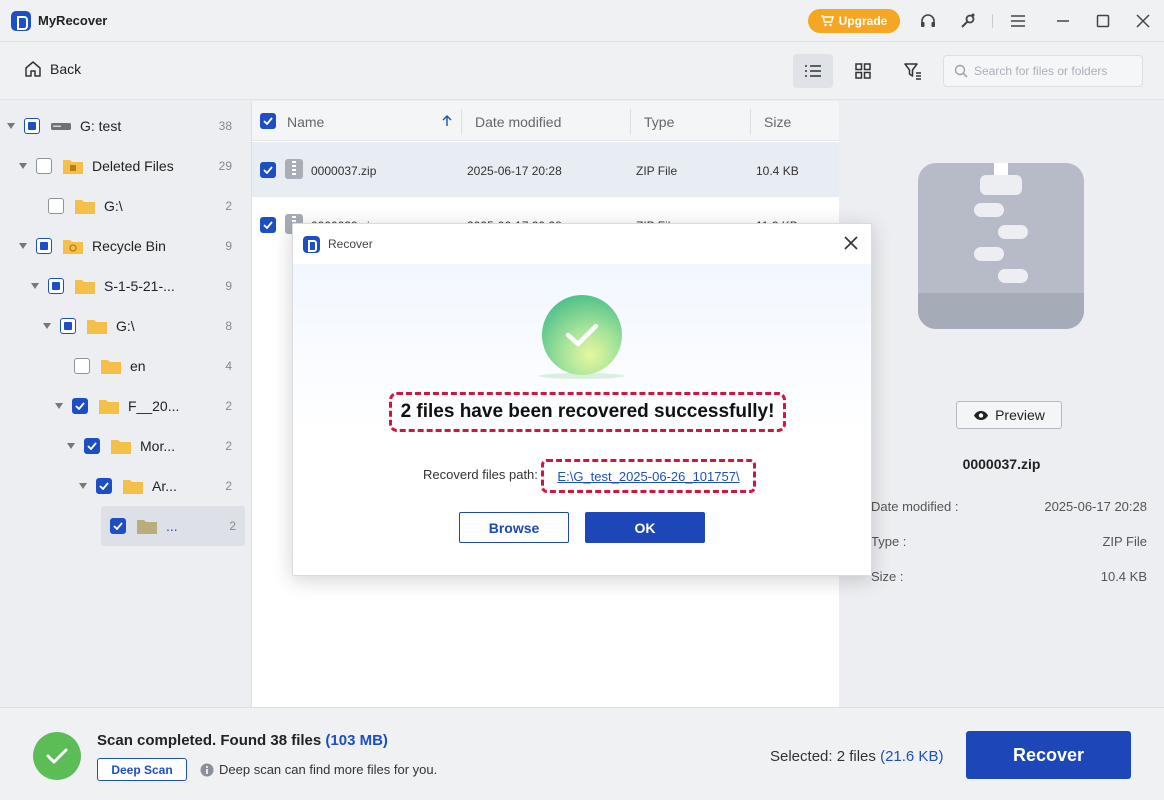 Image resolution: width=1164 pixels, height=800 pixels. Describe the element at coordinates (1103, 21) in the screenshot. I see `maximize-icon` at that location.